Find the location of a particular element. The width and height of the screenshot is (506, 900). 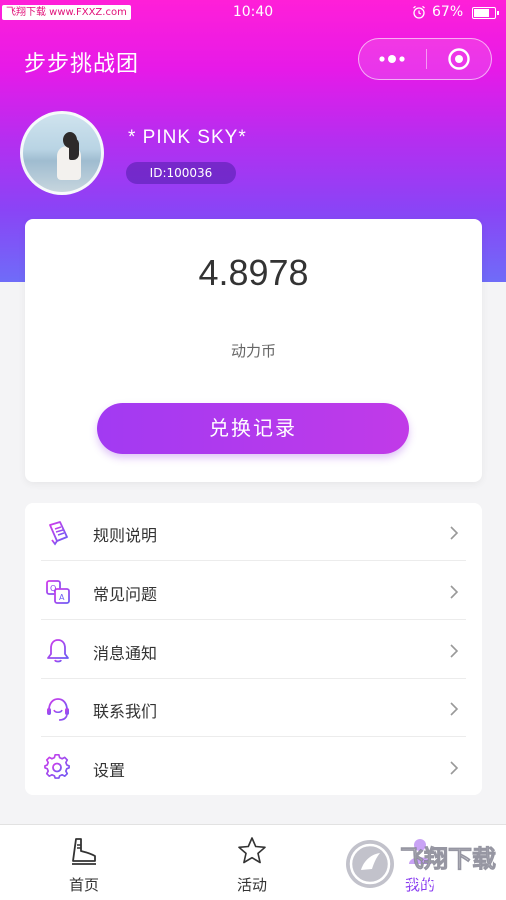

menu-item-label: 设置 is located at coordinates (109, 770).